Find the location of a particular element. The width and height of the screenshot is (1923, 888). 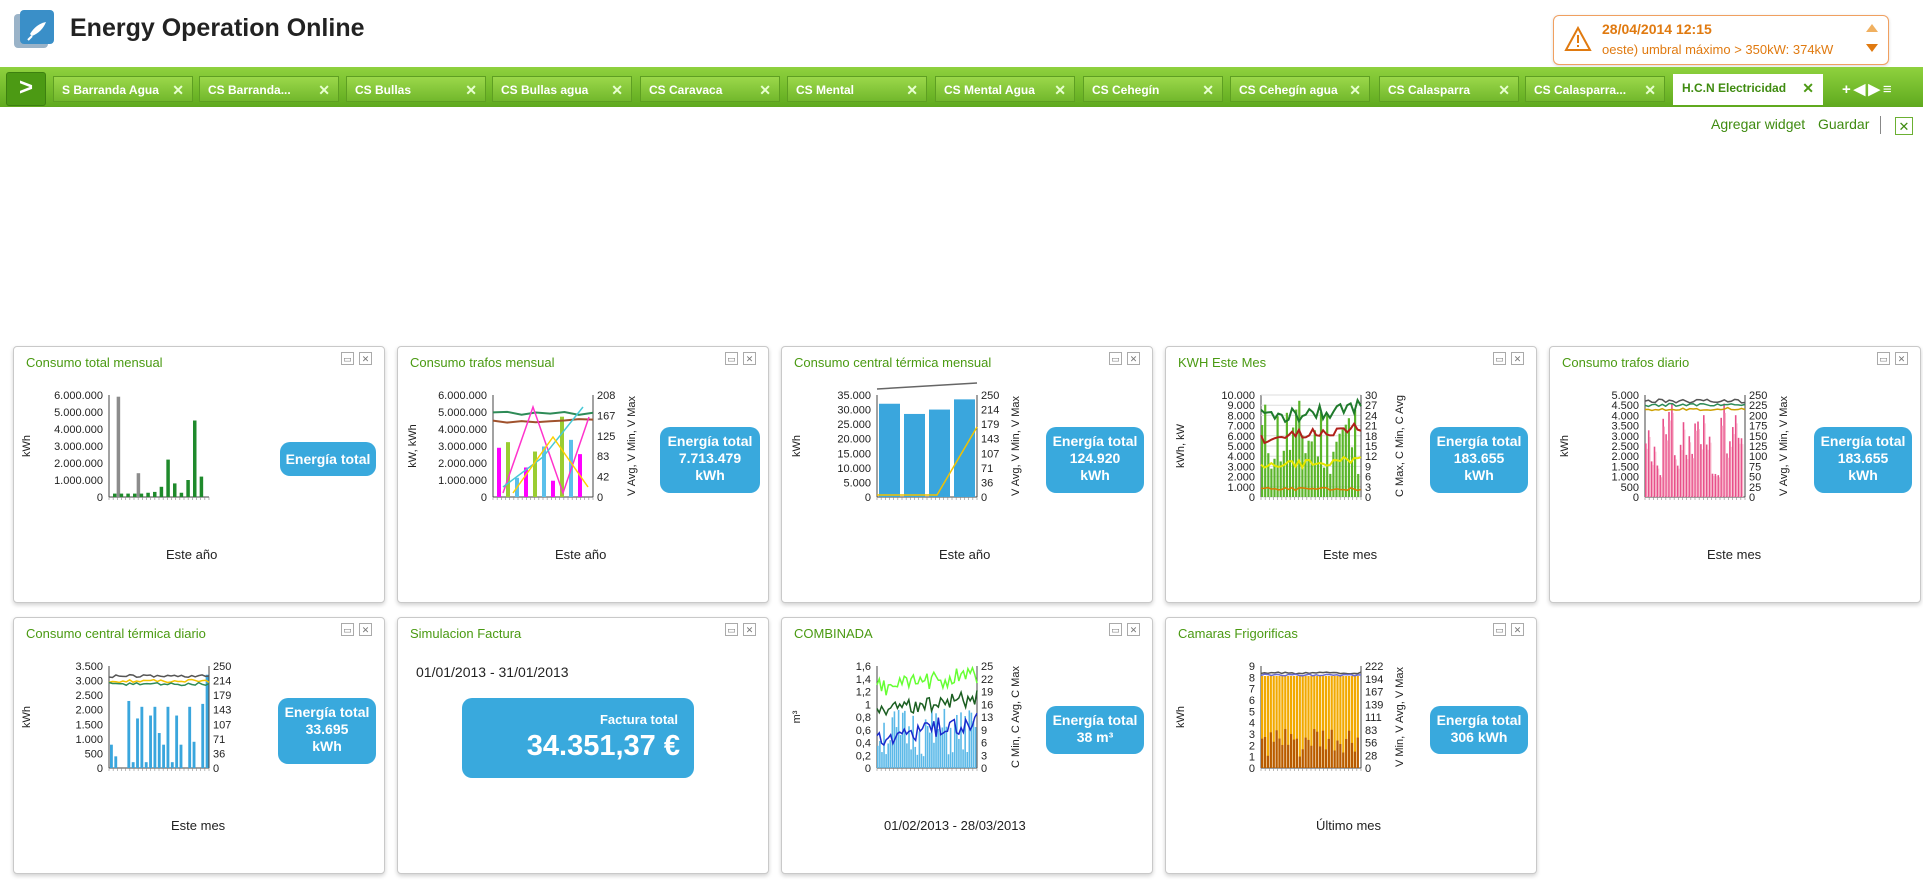

scroll-right-icon: ▶ is located at coordinates (1875, 89).